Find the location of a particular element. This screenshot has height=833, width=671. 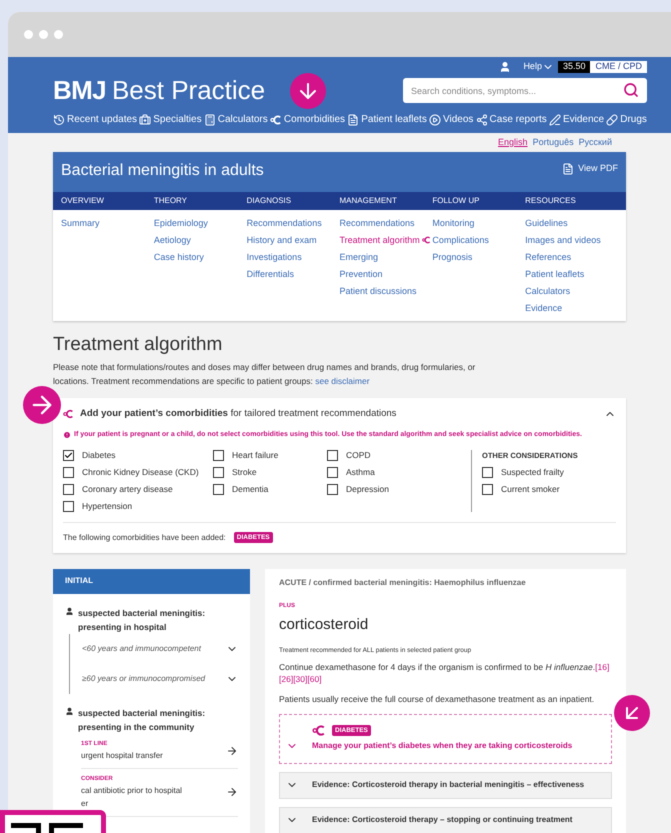

topic-link: Prognosis is located at coordinates (479, 257).